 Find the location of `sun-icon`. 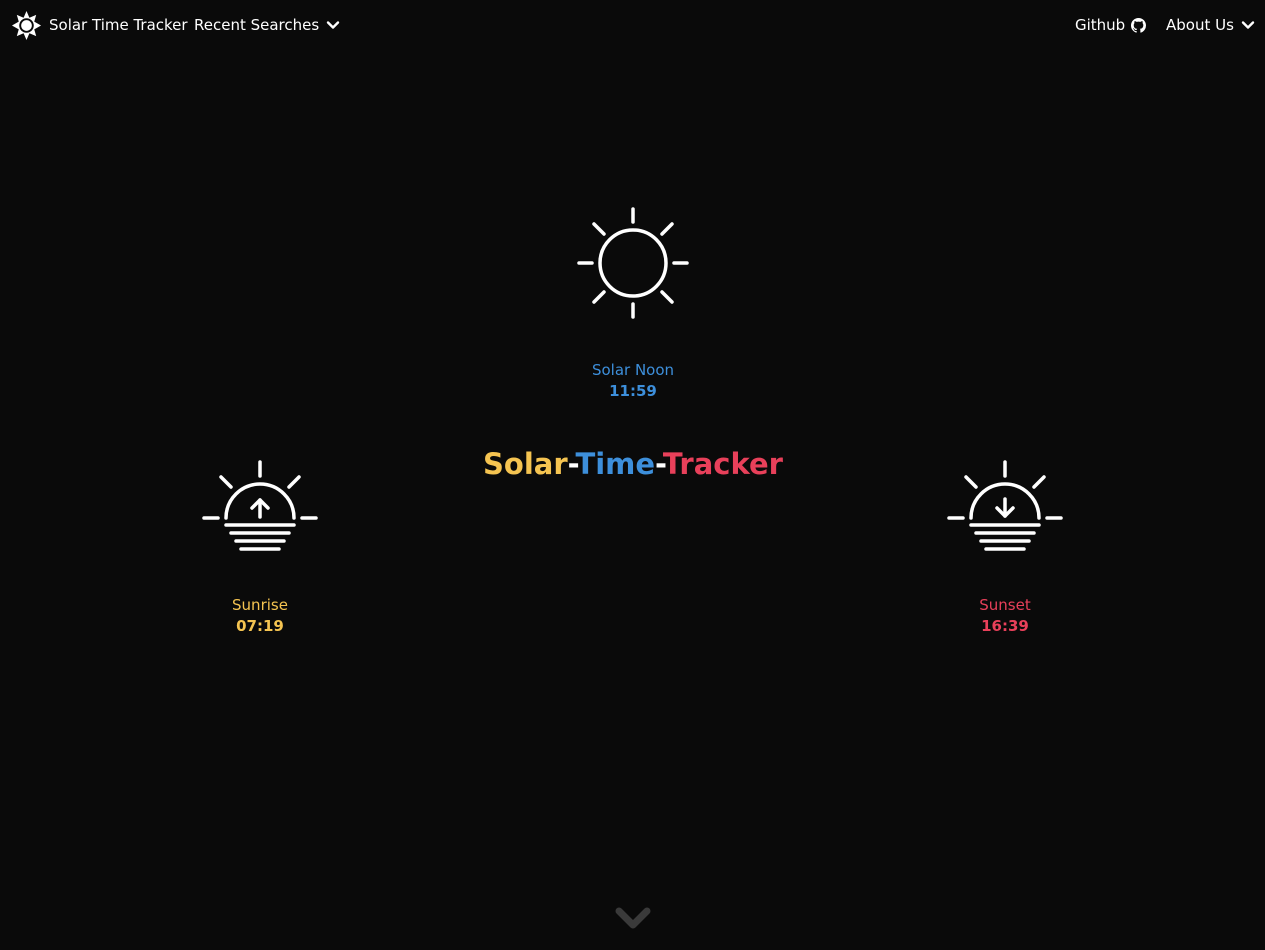

sun-icon is located at coordinates (633, 263).